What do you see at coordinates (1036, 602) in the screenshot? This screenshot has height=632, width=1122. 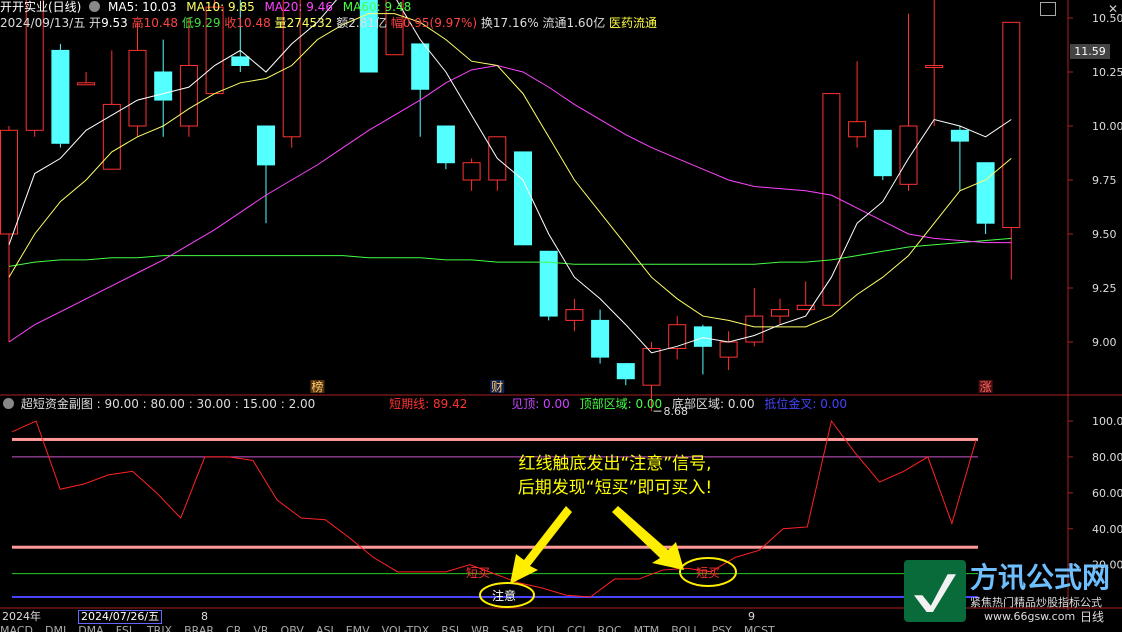 I see `logo-slogan: 紧焦热门精品炒股指标公式` at bounding box center [1036, 602].